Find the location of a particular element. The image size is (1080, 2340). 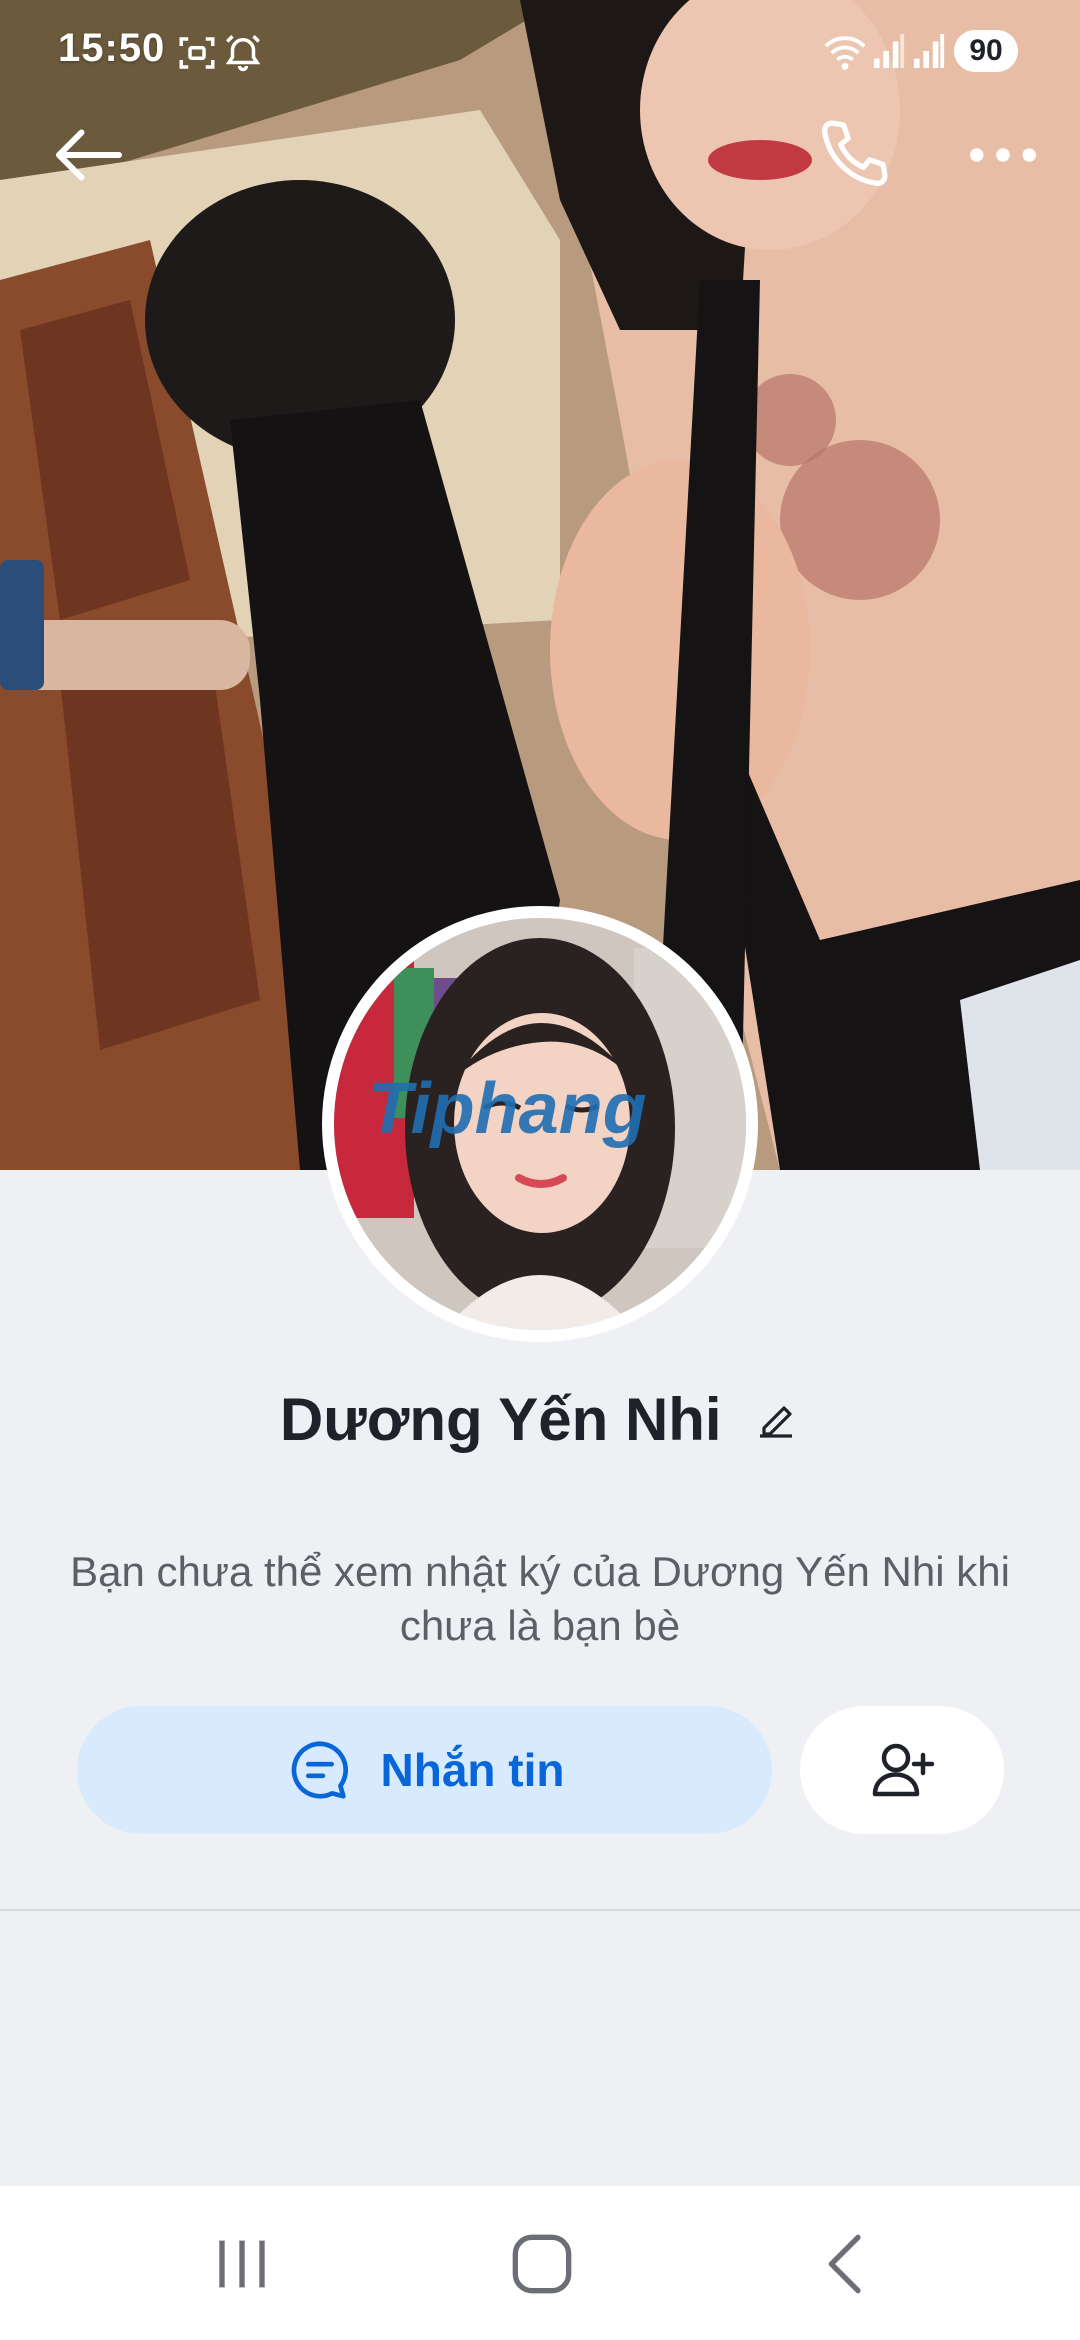

chat-bubble-icon is located at coordinates (319, 1770).